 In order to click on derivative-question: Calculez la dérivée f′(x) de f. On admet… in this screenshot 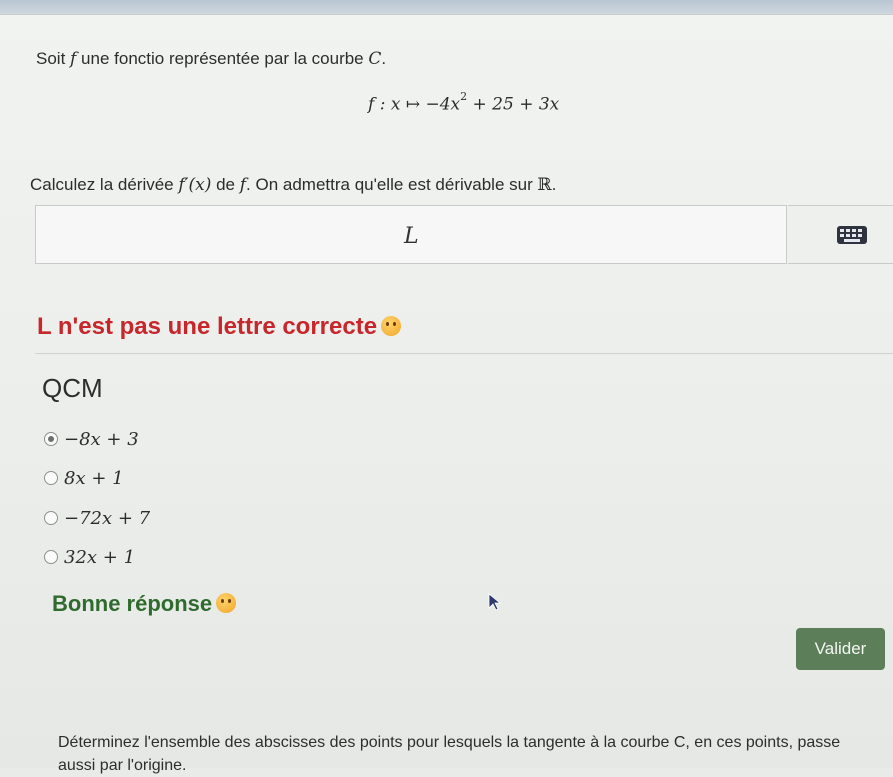, I will do `click(293, 185)`.